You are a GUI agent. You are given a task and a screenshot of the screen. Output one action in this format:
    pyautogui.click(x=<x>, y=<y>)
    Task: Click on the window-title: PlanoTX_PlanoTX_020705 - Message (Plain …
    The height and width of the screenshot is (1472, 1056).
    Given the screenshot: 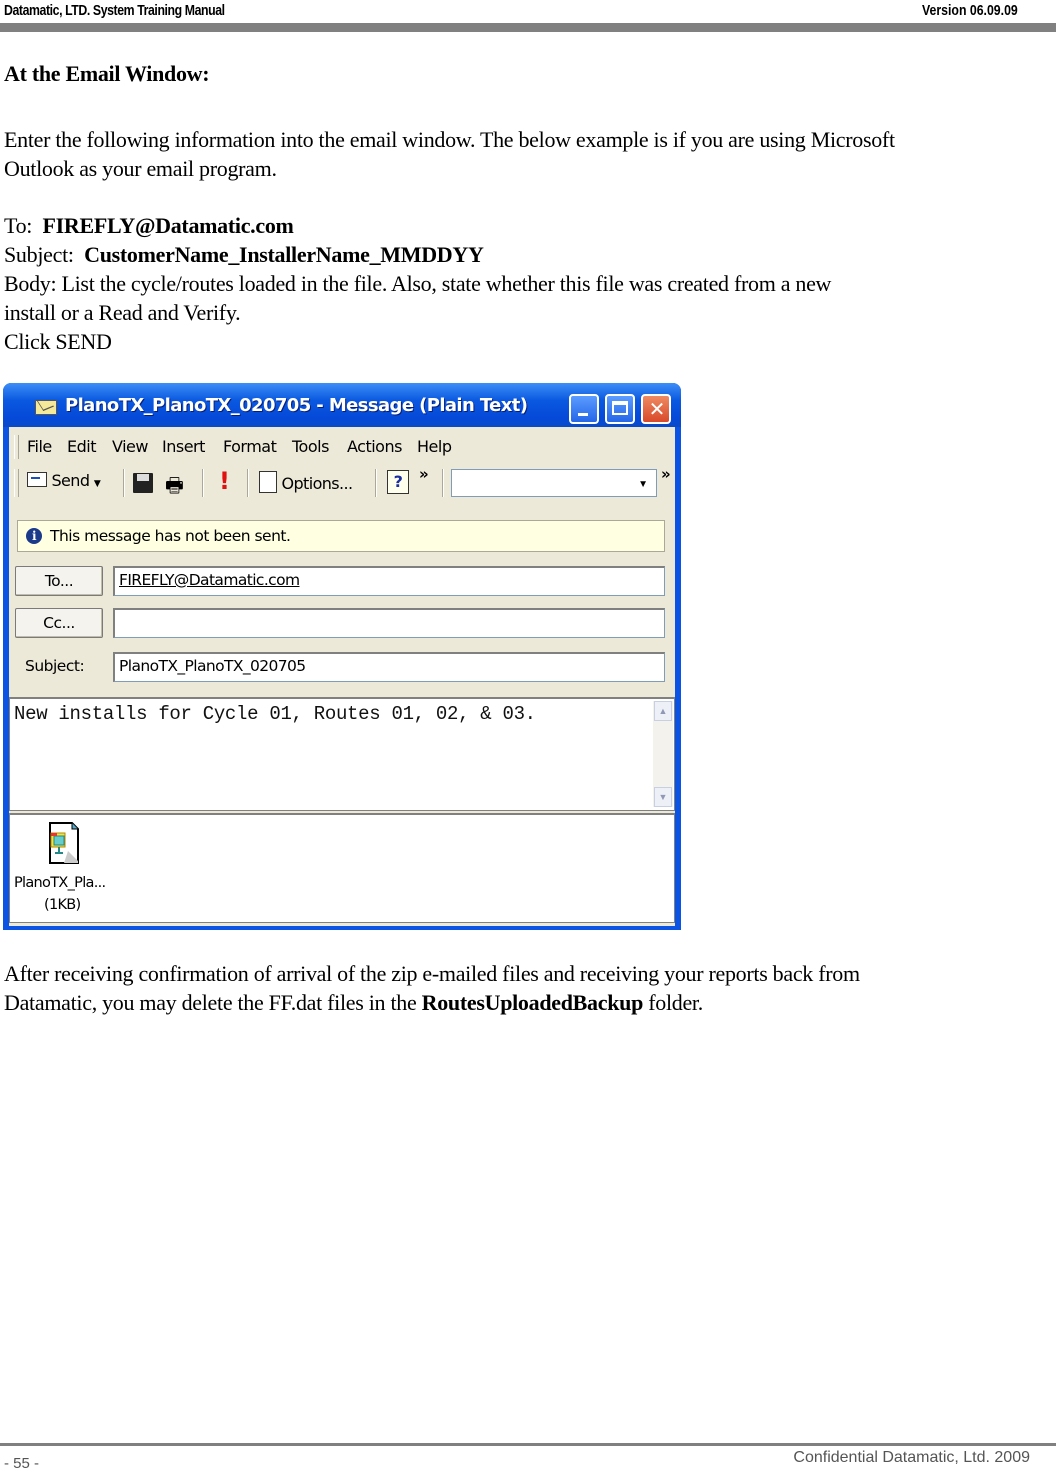 What is the action you would take?
    pyautogui.click(x=296, y=405)
    